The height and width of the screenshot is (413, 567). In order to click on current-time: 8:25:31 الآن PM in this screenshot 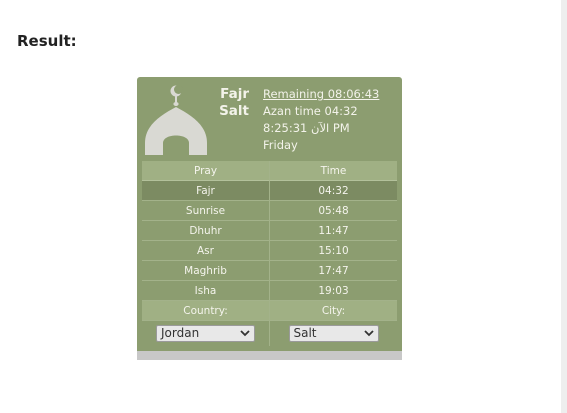, I will do `click(306, 128)`.